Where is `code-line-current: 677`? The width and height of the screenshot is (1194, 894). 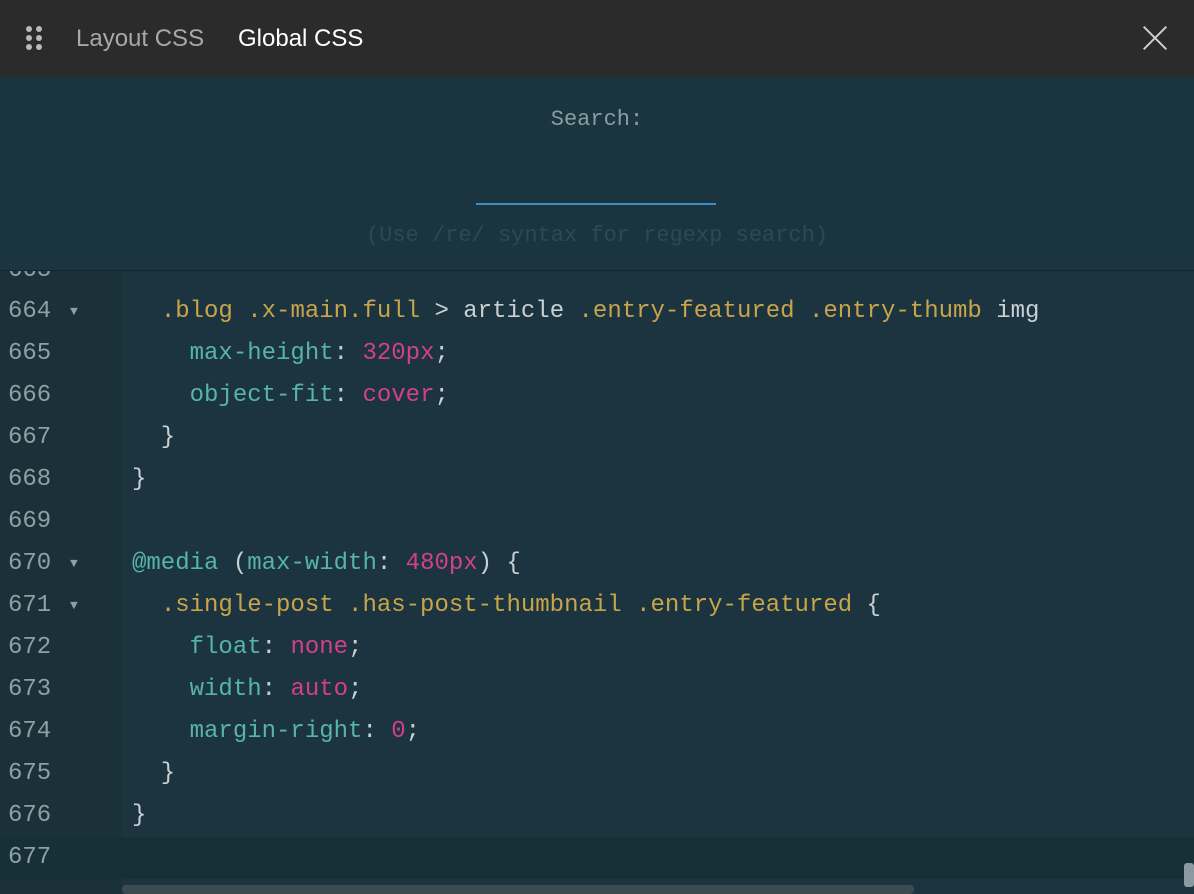 code-line-current: 677 is located at coordinates (597, 858).